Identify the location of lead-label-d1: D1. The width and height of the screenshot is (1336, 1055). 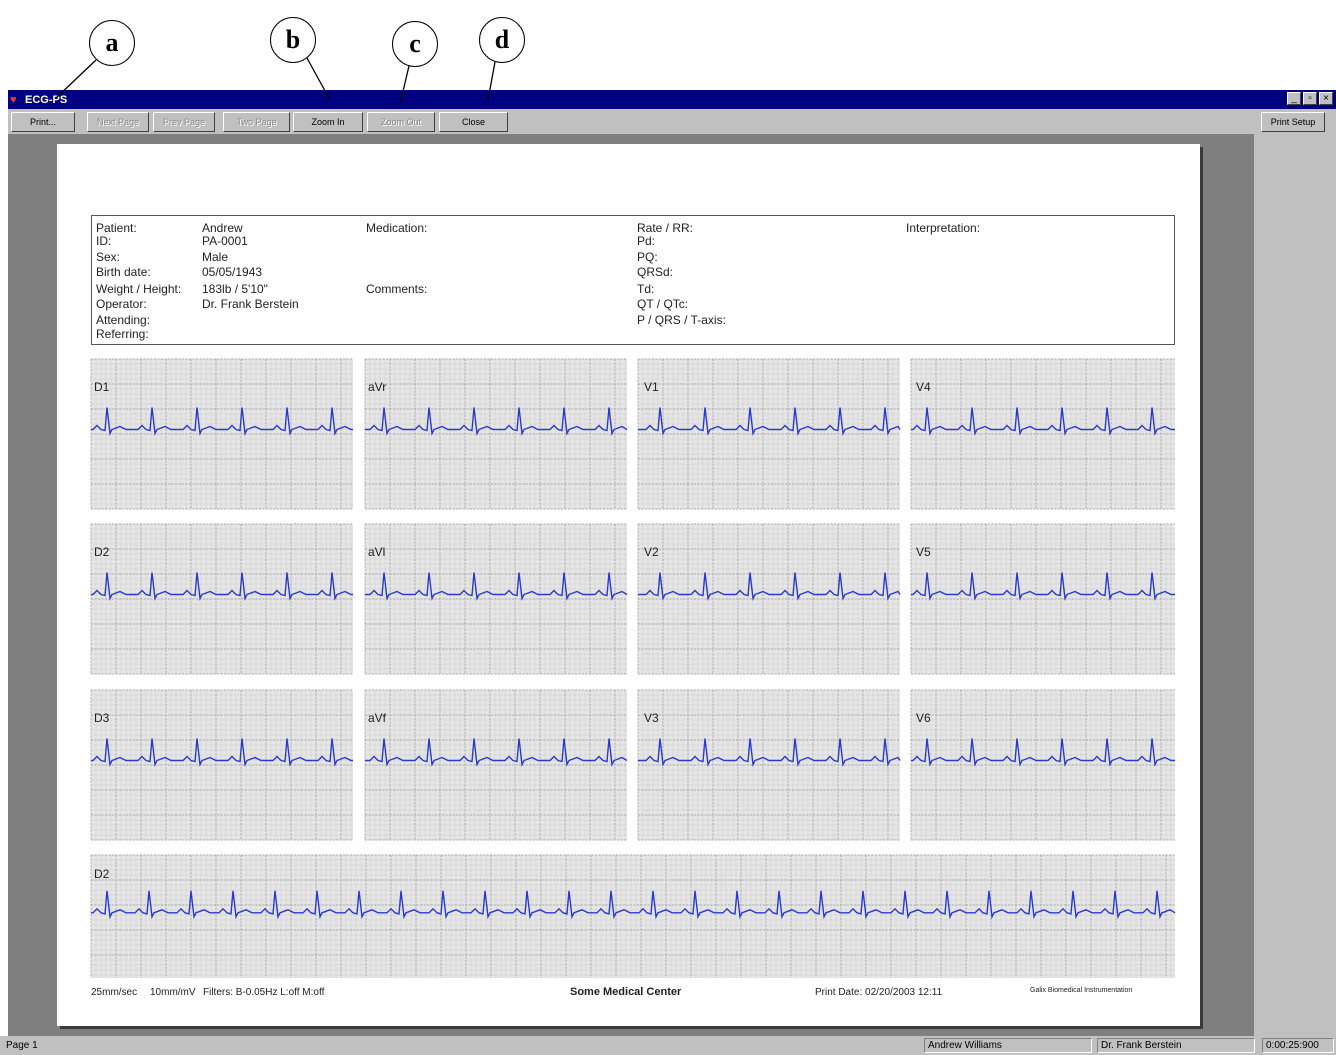
(102, 387).